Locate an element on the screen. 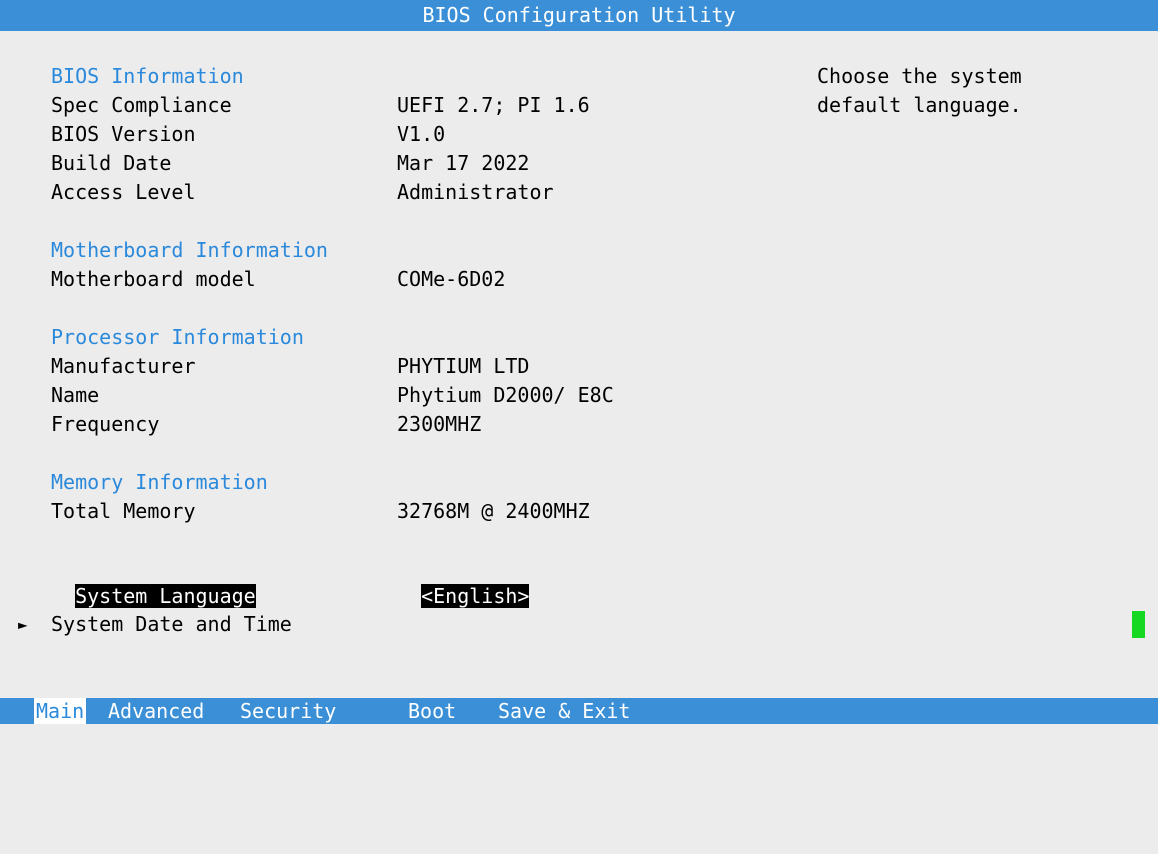  bios-version-label: BIOS Version is located at coordinates (123, 134).